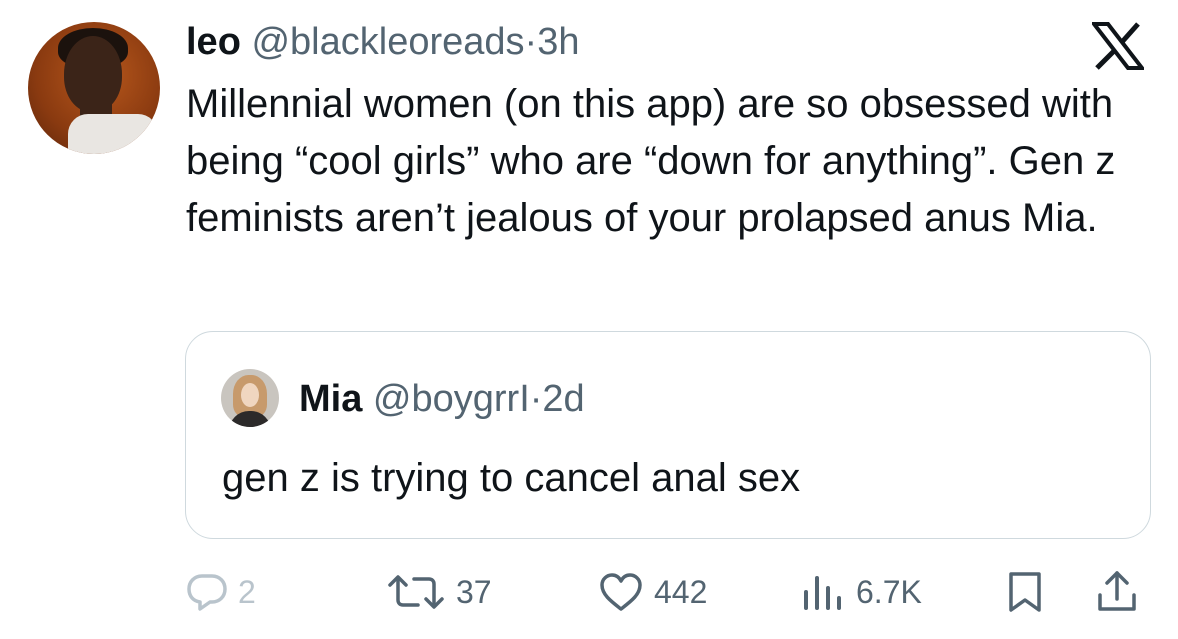 This screenshot has width=1178, height=639. I want to click on avatar-face, so click(93, 74).